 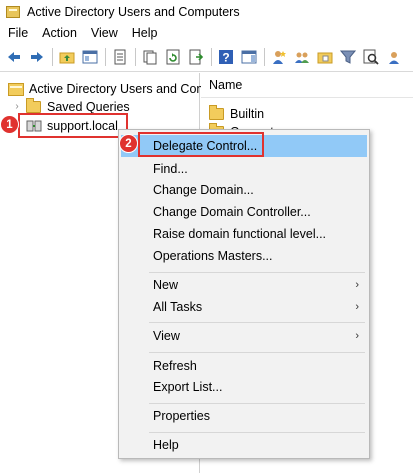 What do you see at coordinates (348, 57) in the screenshot?
I see `filter-icon` at bounding box center [348, 57].